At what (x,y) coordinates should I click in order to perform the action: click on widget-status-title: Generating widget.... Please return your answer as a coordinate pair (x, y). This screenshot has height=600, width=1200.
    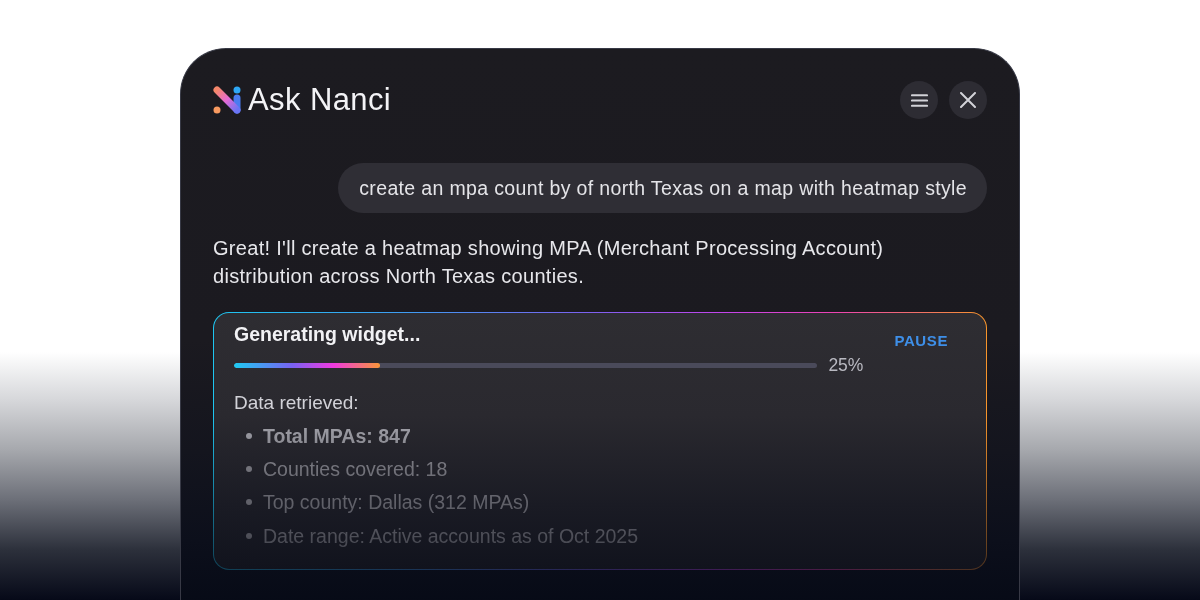
    Looking at the image, I should click on (328, 334).